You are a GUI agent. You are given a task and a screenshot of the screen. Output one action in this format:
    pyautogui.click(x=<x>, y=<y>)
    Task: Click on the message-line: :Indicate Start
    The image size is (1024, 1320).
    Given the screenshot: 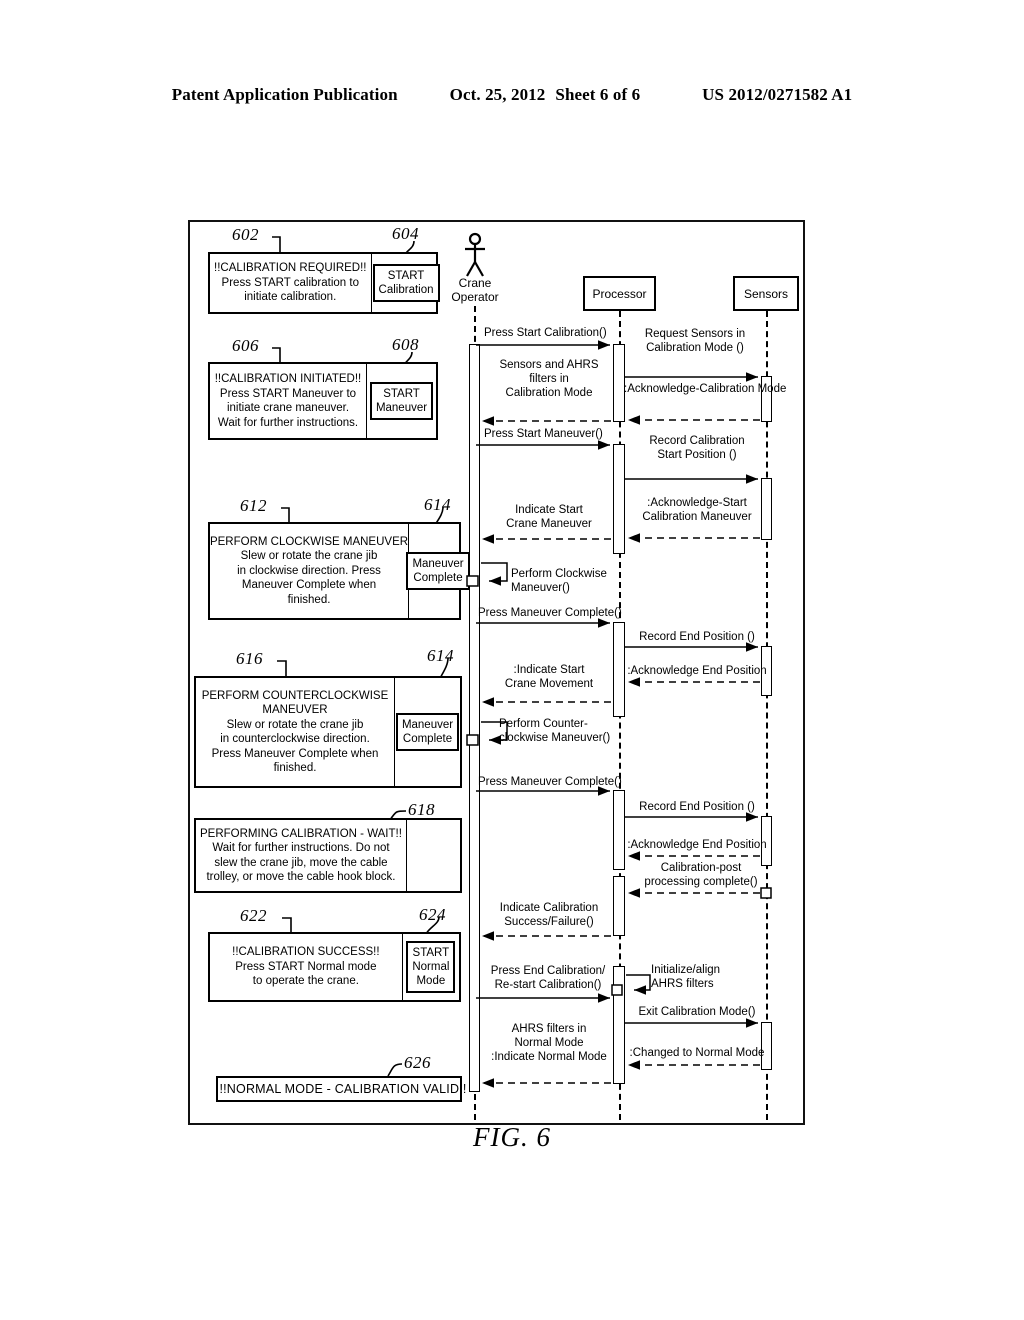 What is the action you would take?
    pyautogui.click(x=549, y=670)
    